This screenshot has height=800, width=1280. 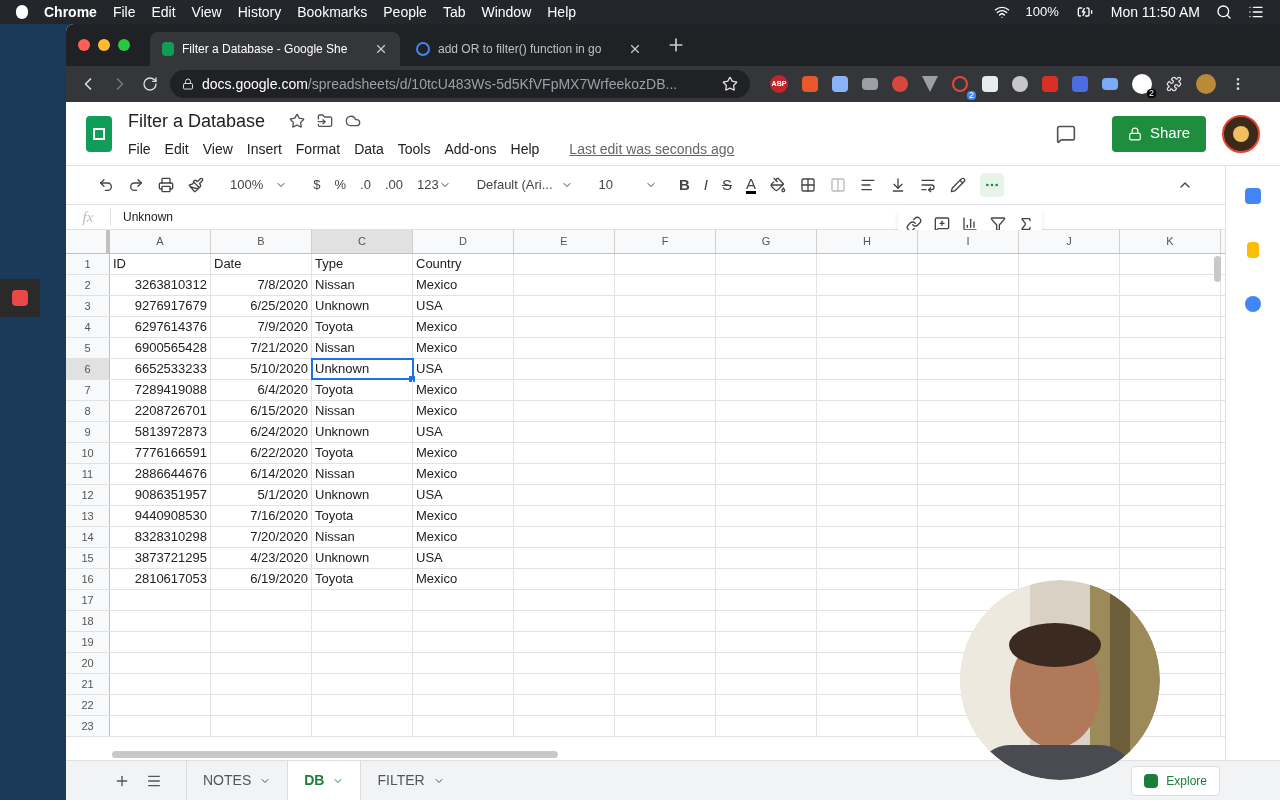 What do you see at coordinates (970, 224) in the screenshot?
I see `chart-icon` at bounding box center [970, 224].